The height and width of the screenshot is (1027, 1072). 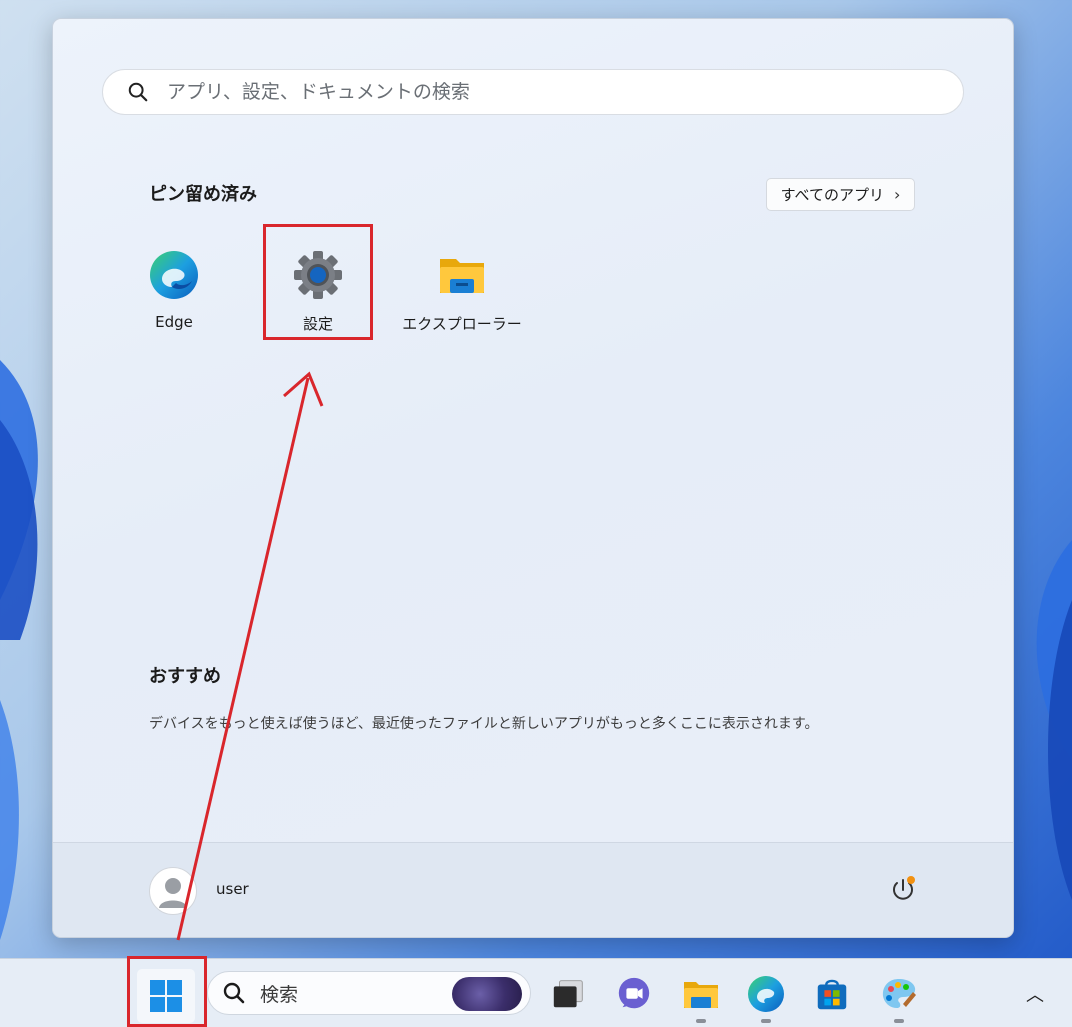 What do you see at coordinates (533, 889) in the screenshot?
I see `start-menu-footer: user` at bounding box center [533, 889].